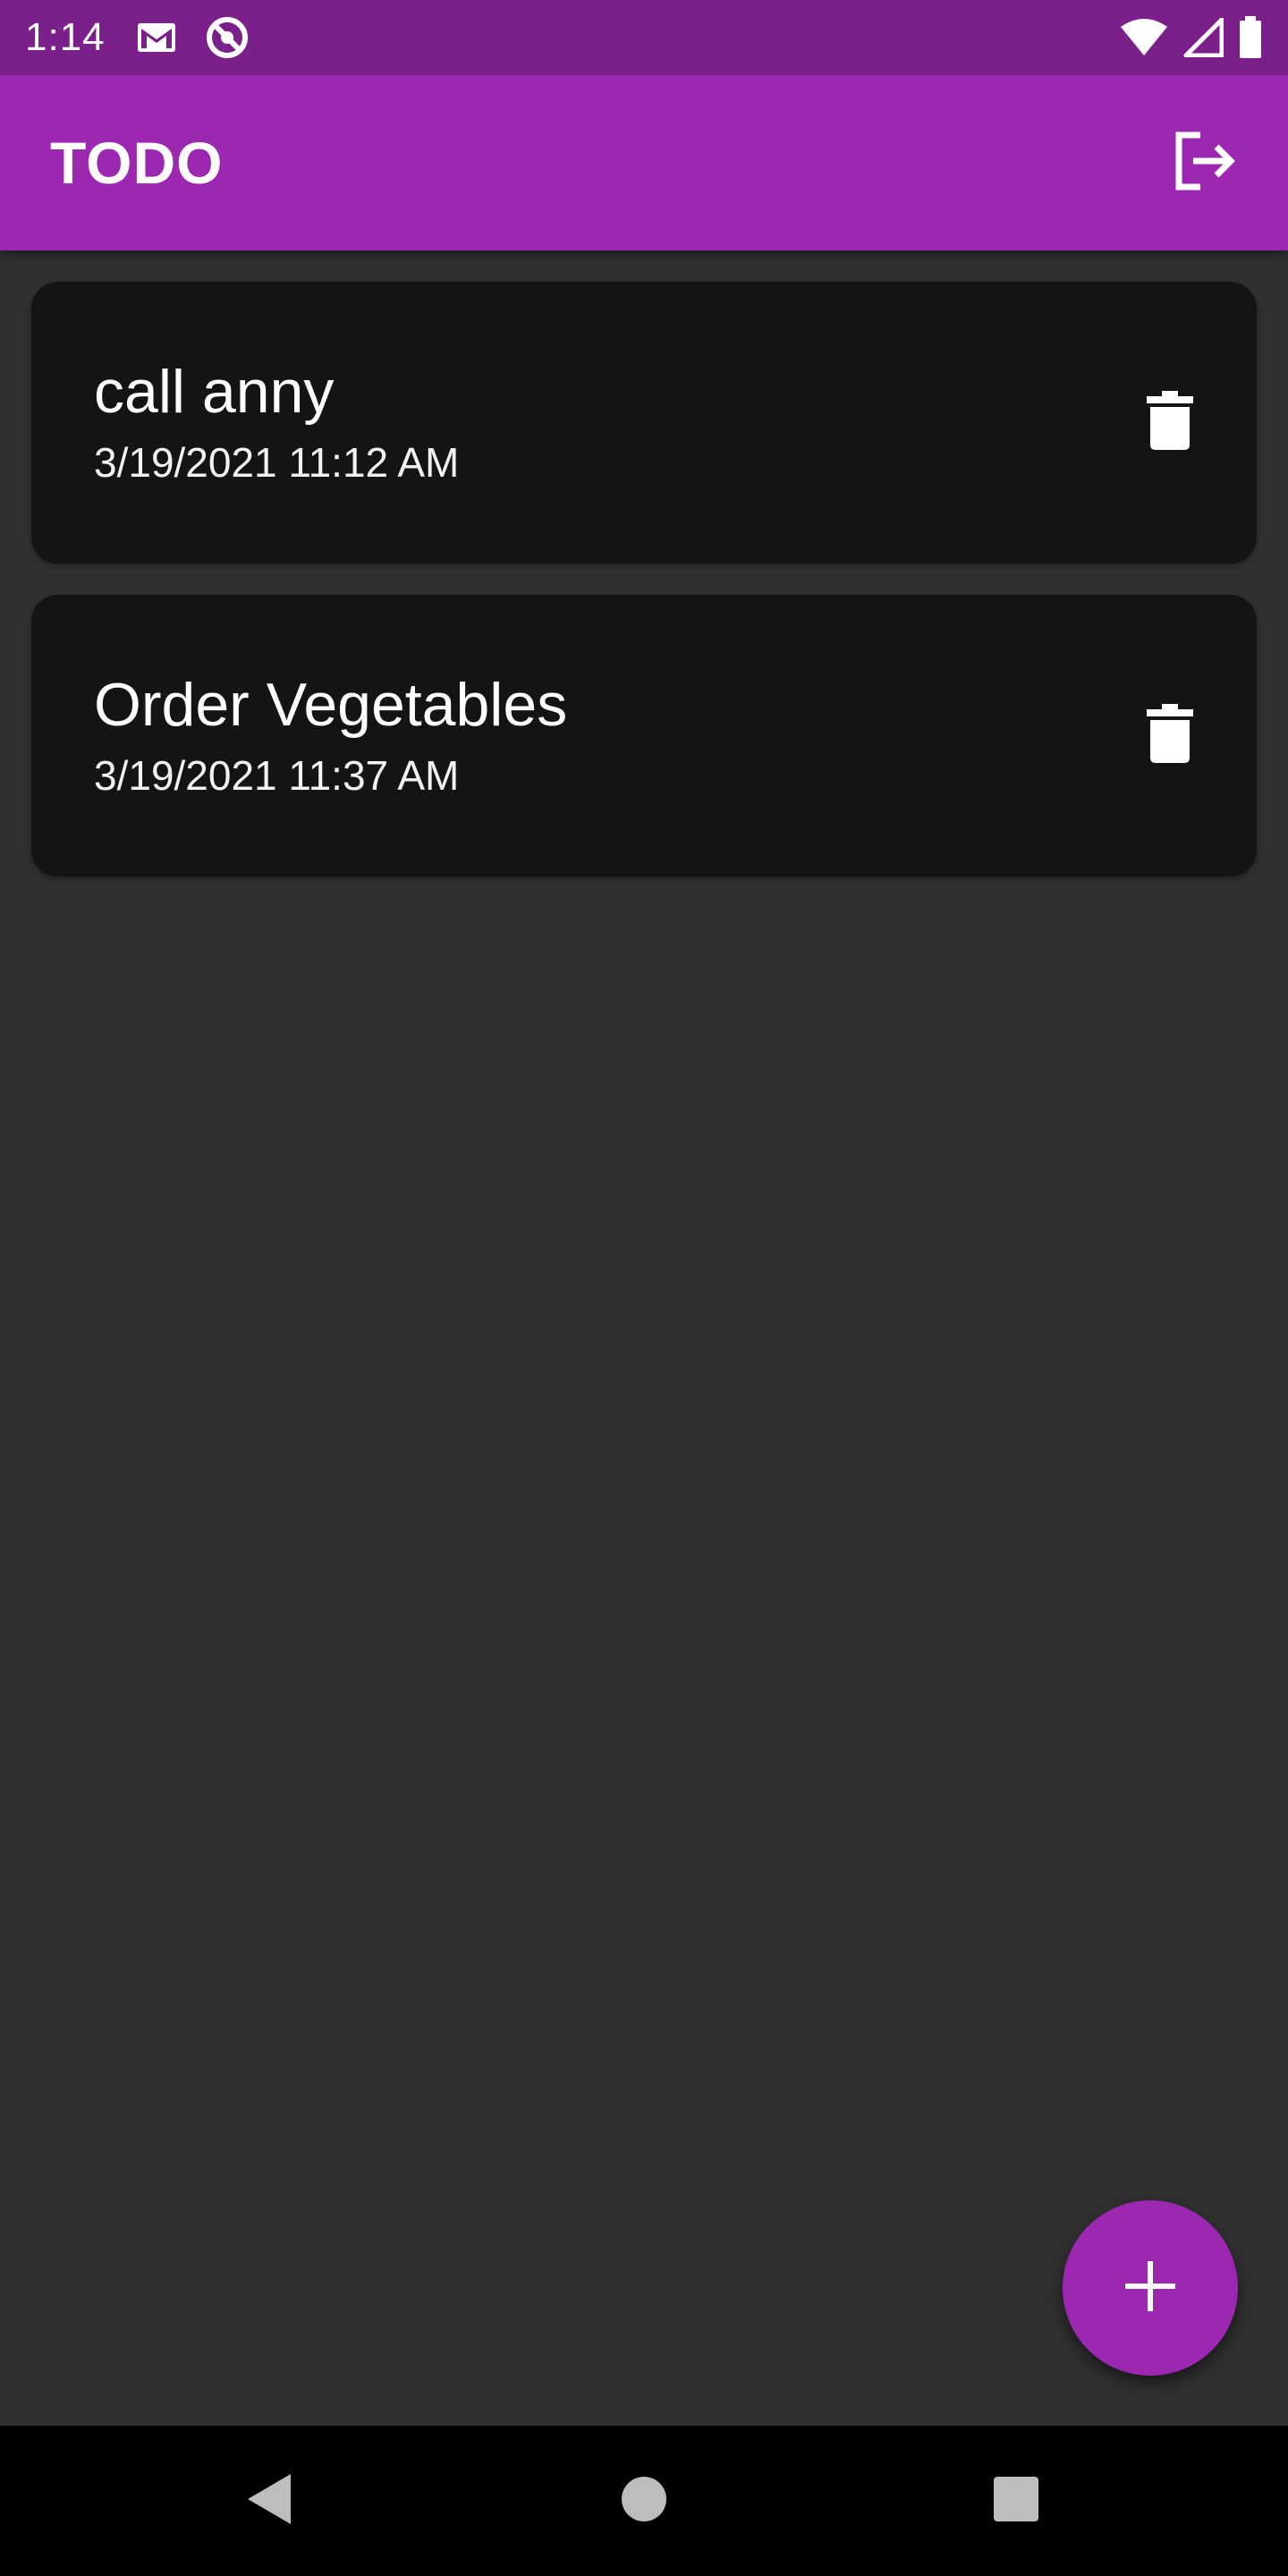 The height and width of the screenshot is (2576, 1288). Describe the element at coordinates (644, 423) in the screenshot. I see `todo-item: call anny 3/19/2021 11:12 AM` at that location.